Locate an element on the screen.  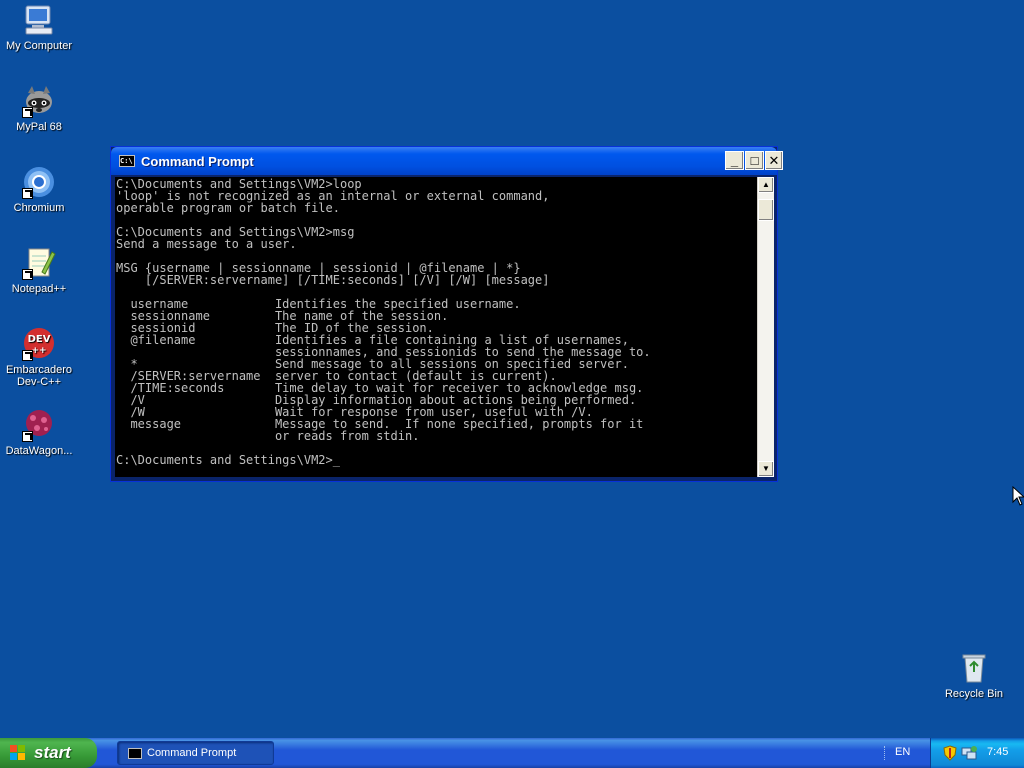
system-tray: 7:45 is located at coordinates (977, 753).